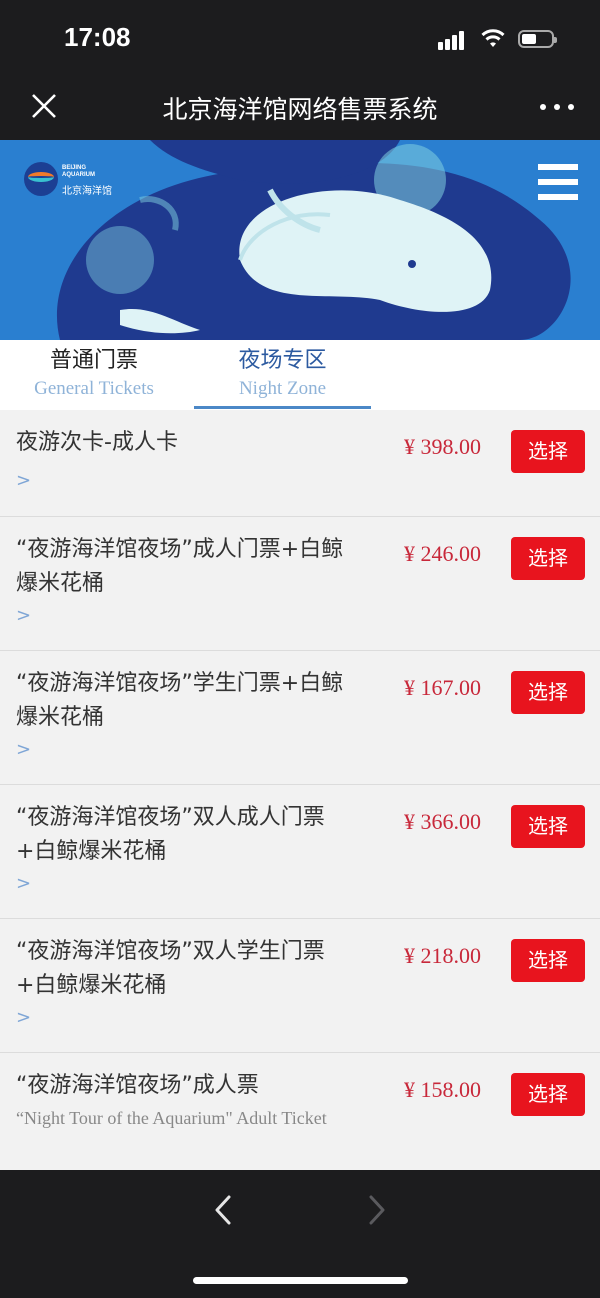 This screenshot has height=1298, width=600. What do you see at coordinates (71, 182) in the screenshot?
I see `aquarium-logo: BEIJING AQUARIUM 北京海洋馆` at bounding box center [71, 182].